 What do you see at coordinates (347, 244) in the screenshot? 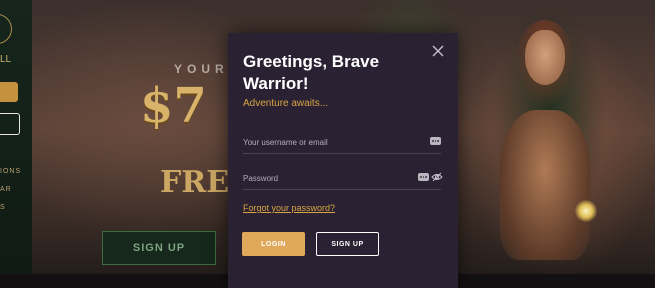
I see `signup-button: SIGN UP` at bounding box center [347, 244].